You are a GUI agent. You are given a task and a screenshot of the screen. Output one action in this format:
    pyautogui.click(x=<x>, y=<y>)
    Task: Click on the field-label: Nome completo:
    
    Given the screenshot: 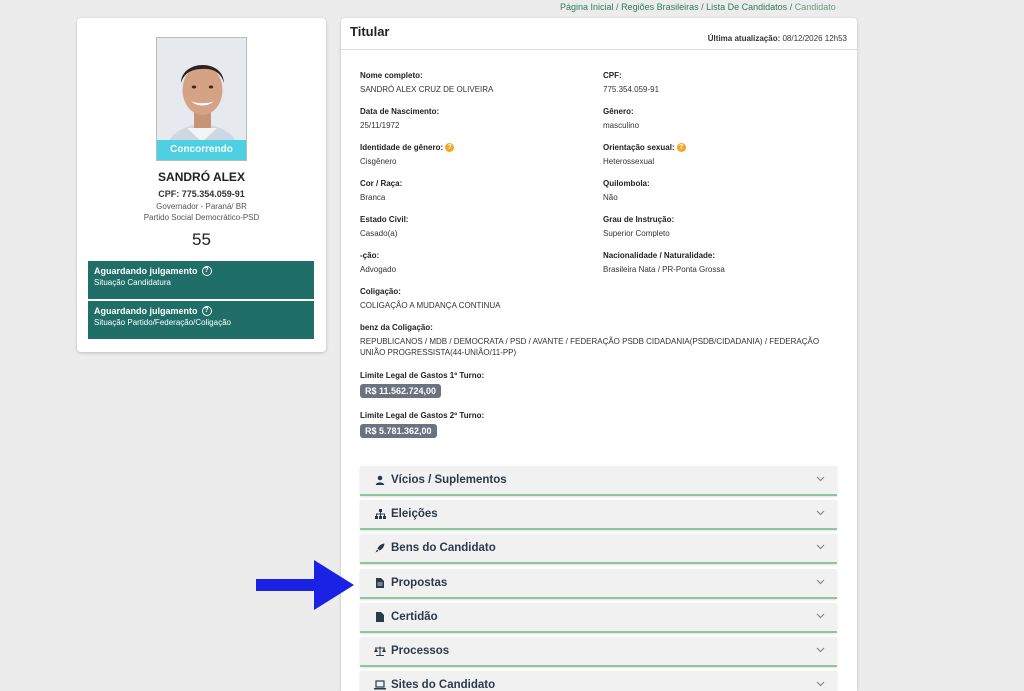 What is the action you would take?
    pyautogui.click(x=391, y=75)
    